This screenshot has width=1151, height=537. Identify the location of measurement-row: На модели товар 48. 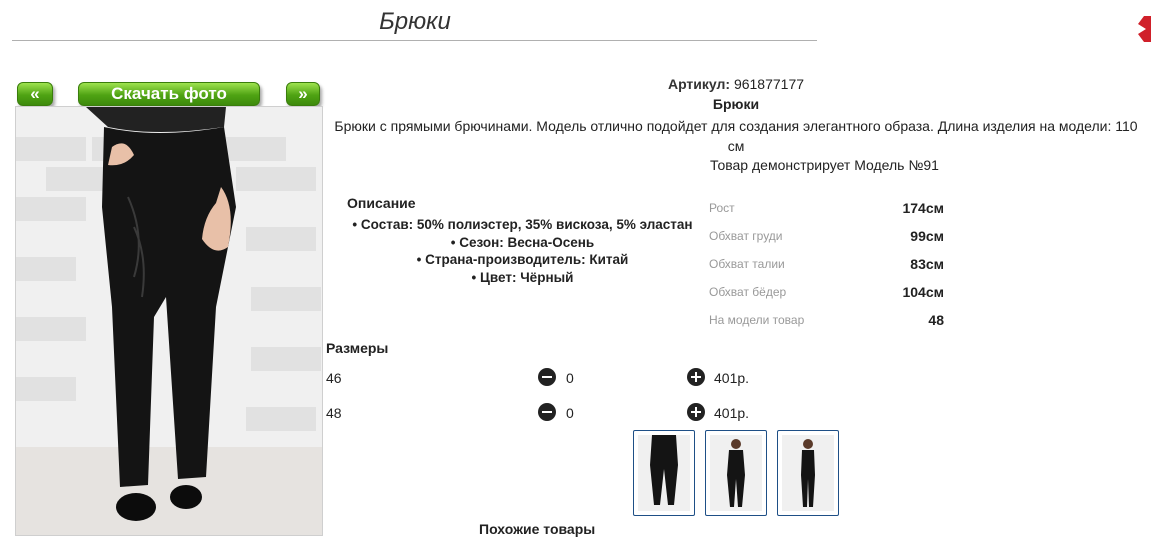
(826, 324).